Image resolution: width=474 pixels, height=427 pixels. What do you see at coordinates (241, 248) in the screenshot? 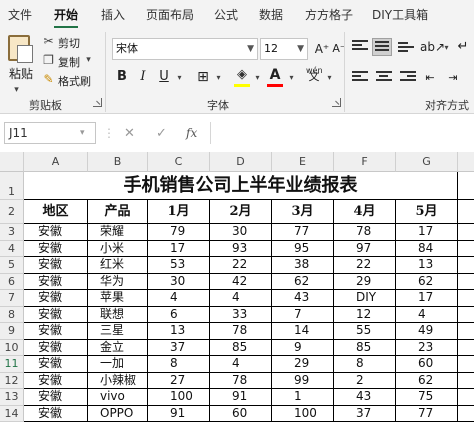
I see `sales-cell: 93` at bounding box center [241, 248].